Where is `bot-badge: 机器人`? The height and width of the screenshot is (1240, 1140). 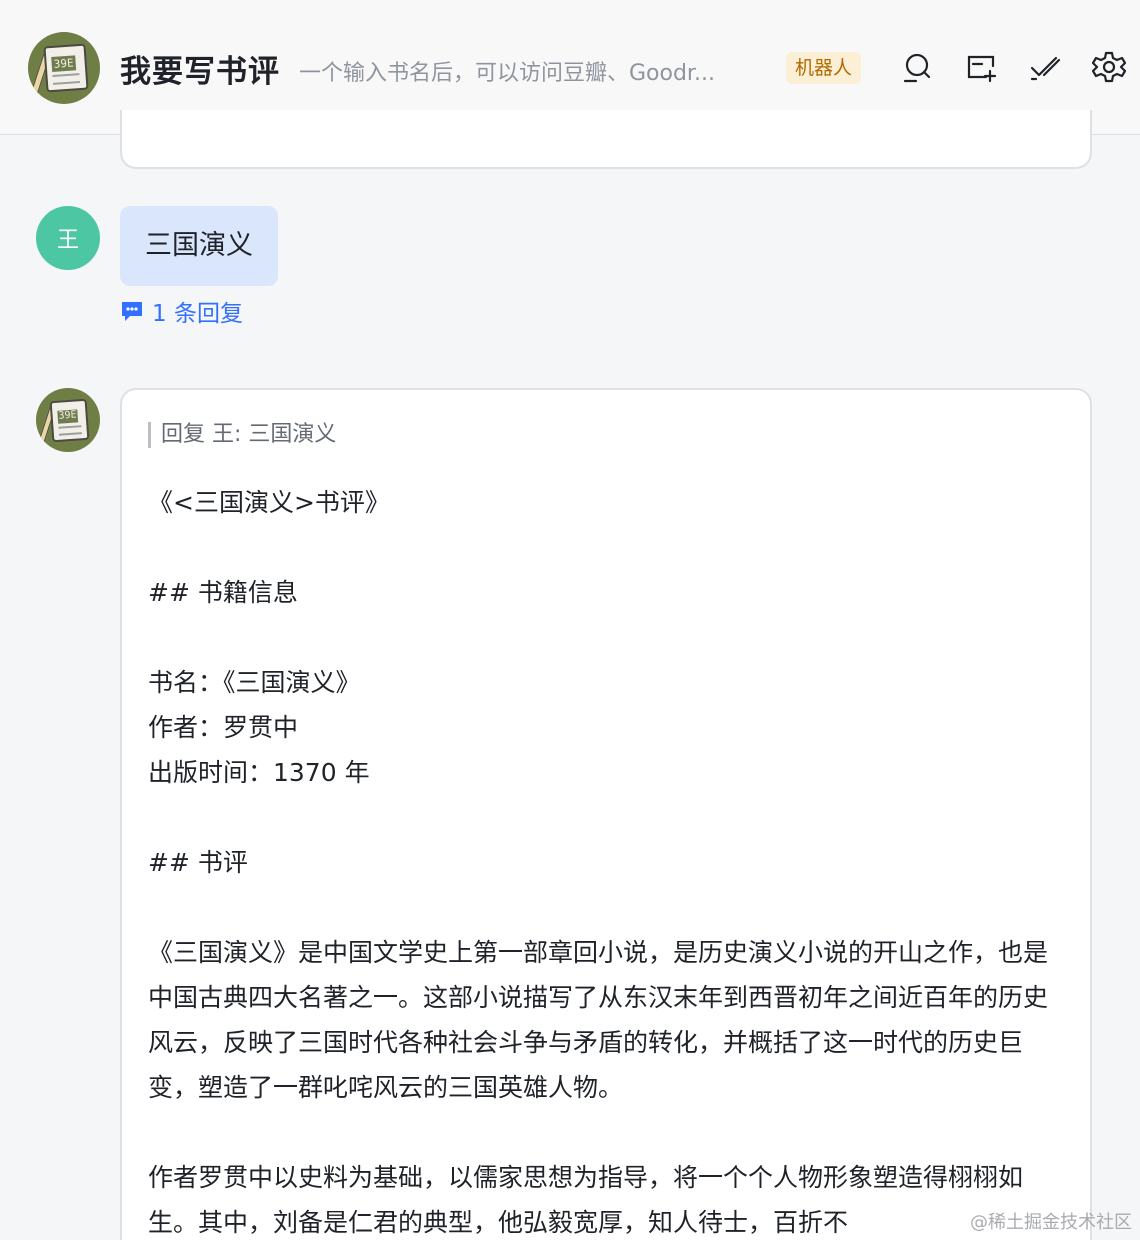 bot-badge: 机器人 is located at coordinates (824, 68).